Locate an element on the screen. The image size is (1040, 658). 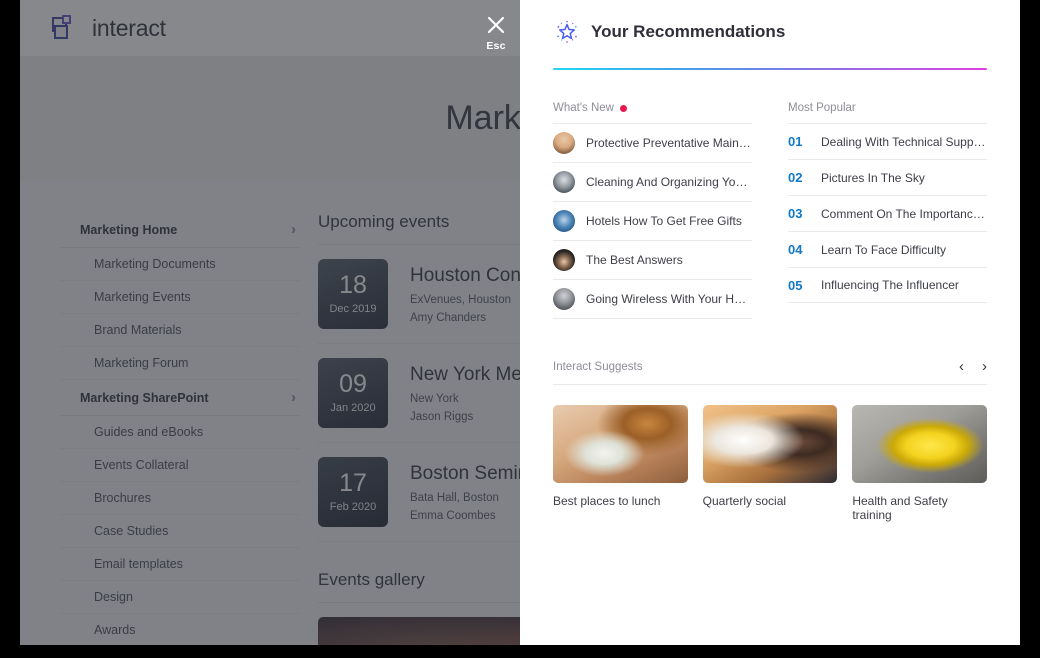
gradient-divider is located at coordinates (770, 69).